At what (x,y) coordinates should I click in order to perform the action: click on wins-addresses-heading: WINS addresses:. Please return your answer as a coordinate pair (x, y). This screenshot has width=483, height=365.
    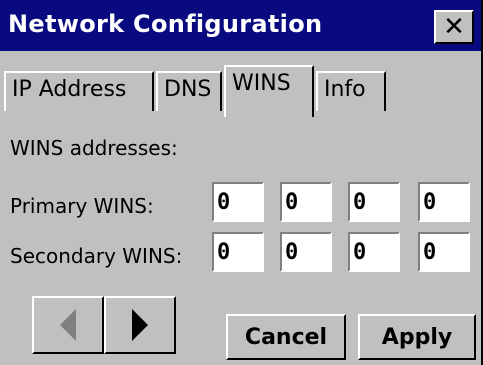
    Looking at the image, I should click on (94, 148).